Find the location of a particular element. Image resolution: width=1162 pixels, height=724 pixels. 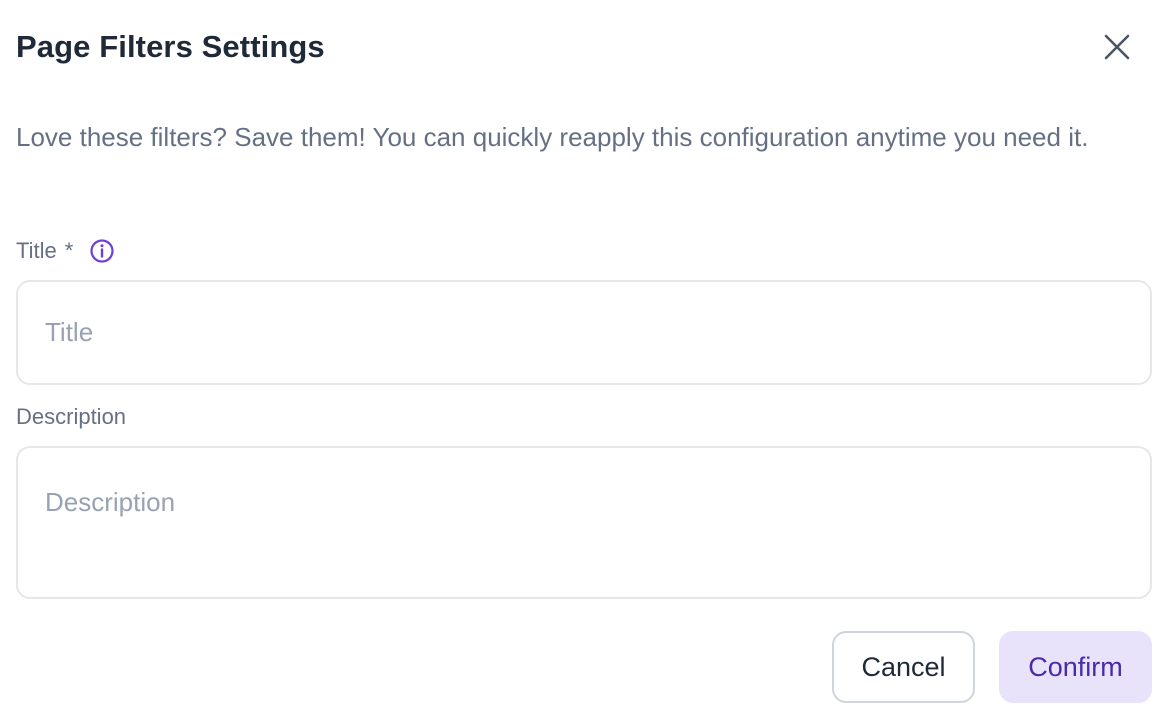

description-label-row: Description is located at coordinates (71, 417).